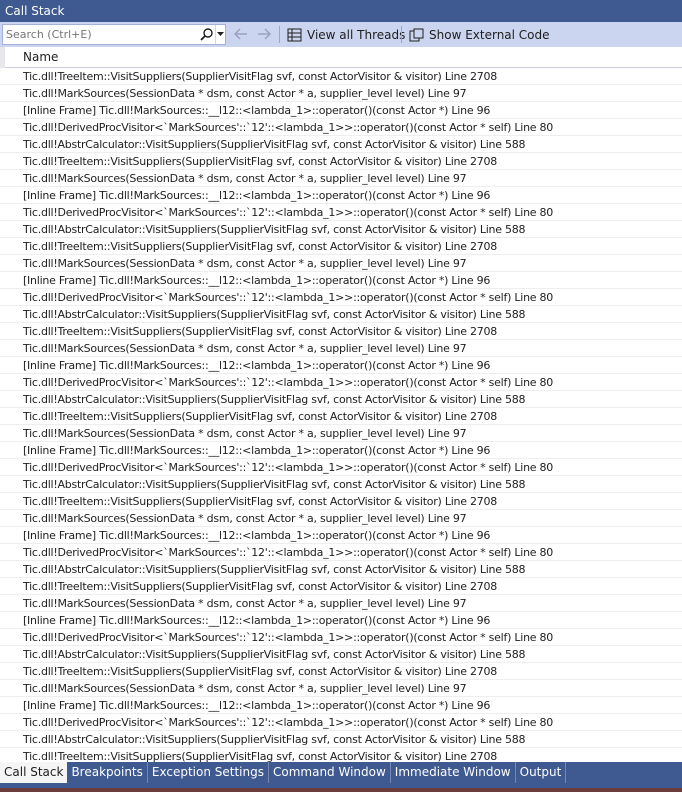 This screenshot has width=682, height=792. What do you see at coordinates (541, 772) in the screenshot?
I see `tab-output: Output` at bounding box center [541, 772].